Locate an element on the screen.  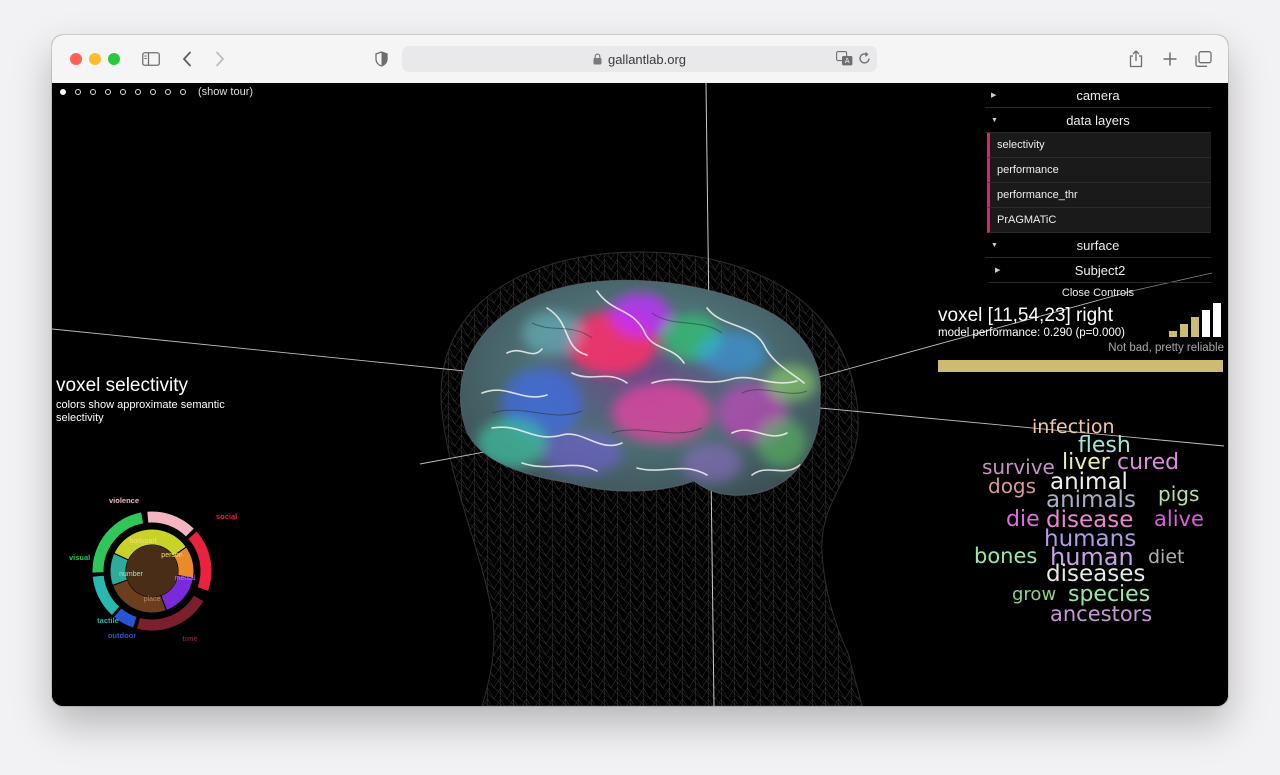
svg-text: A is located at coordinates (847, 61).